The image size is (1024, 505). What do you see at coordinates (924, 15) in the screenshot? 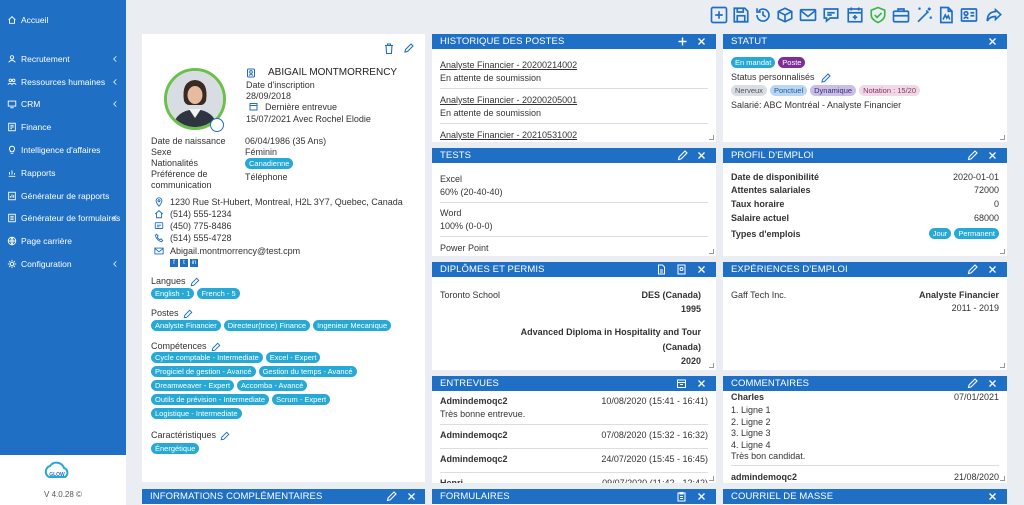
I see `magic-wand-icon` at bounding box center [924, 15].